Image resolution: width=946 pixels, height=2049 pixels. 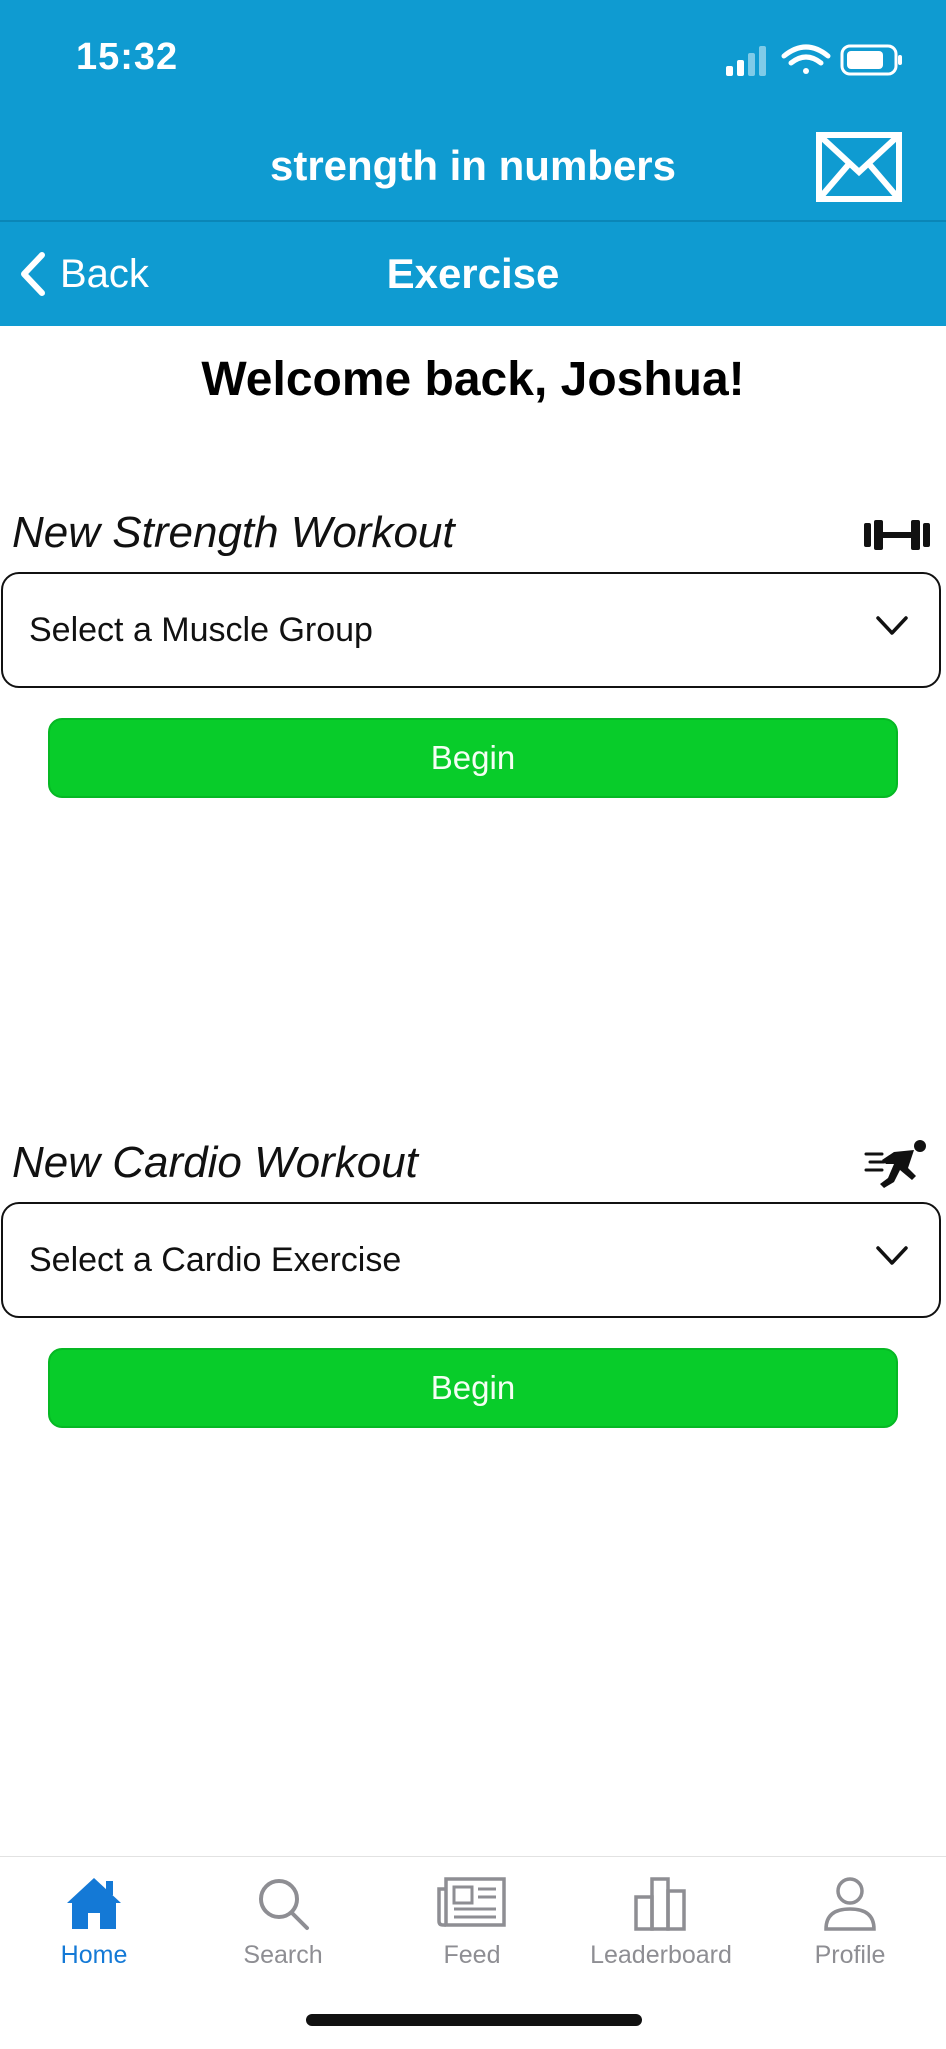 What do you see at coordinates (284, 1904) in the screenshot?
I see `search-icon` at bounding box center [284, 1904].